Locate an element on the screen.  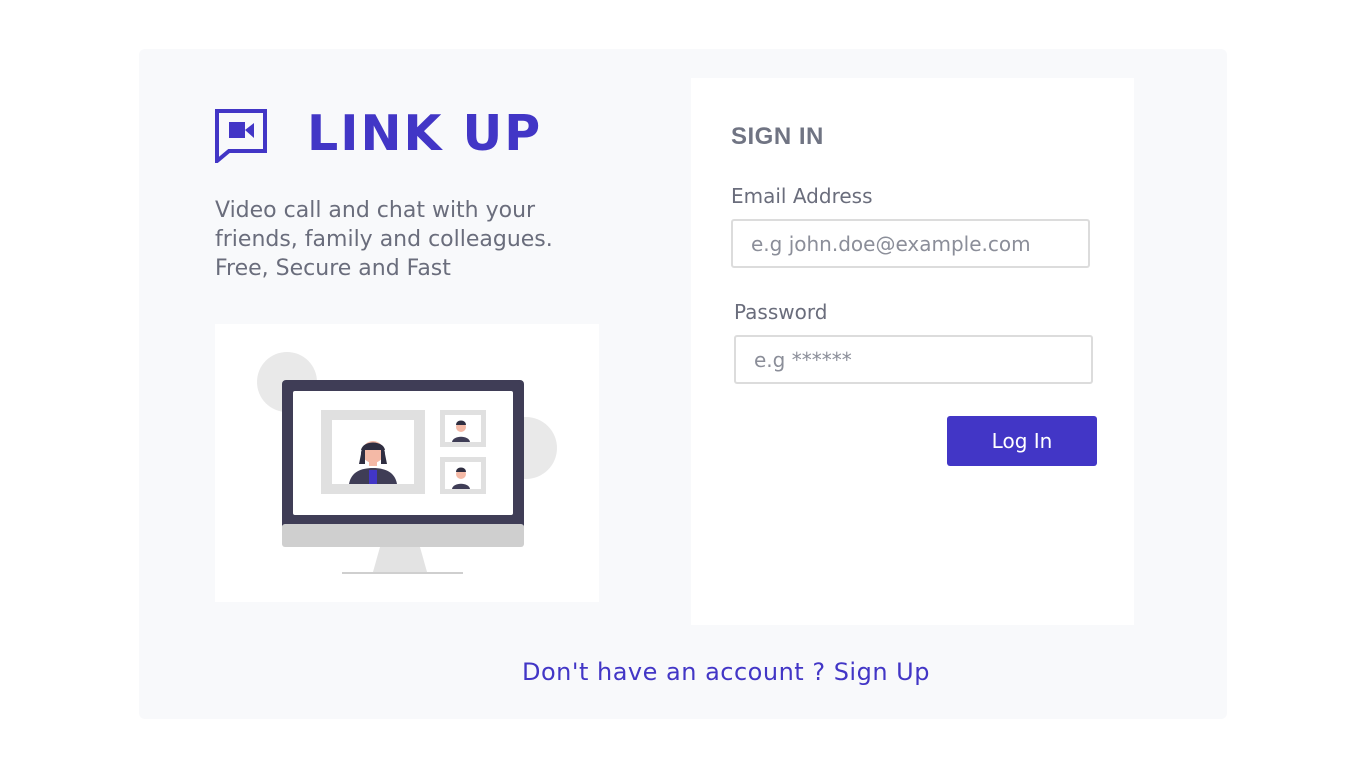
video-chat-icon is located at coordinates (241, 134).